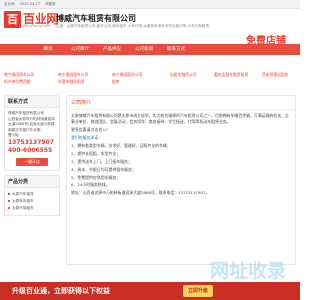 Image resolution: width=320 pixels, height=300 pixels. Describe the element at coordinates (31, 124) in the screenshot. I see `contact-address: 山西省太原市万柏林街道迎泽大道2888号(迎泽大道与新建南路交叉路口东北角)` at that location.